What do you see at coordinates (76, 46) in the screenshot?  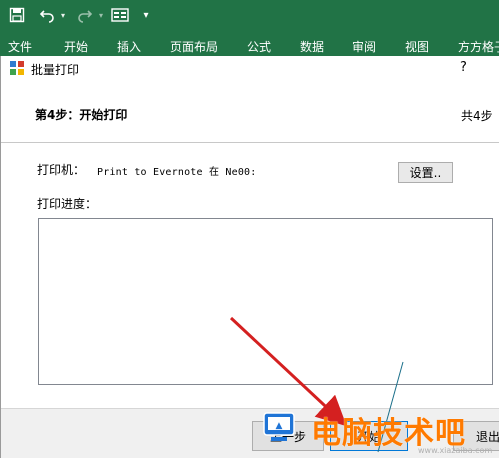 I see `tab-home: 开始` at bounding box center [76, 46].